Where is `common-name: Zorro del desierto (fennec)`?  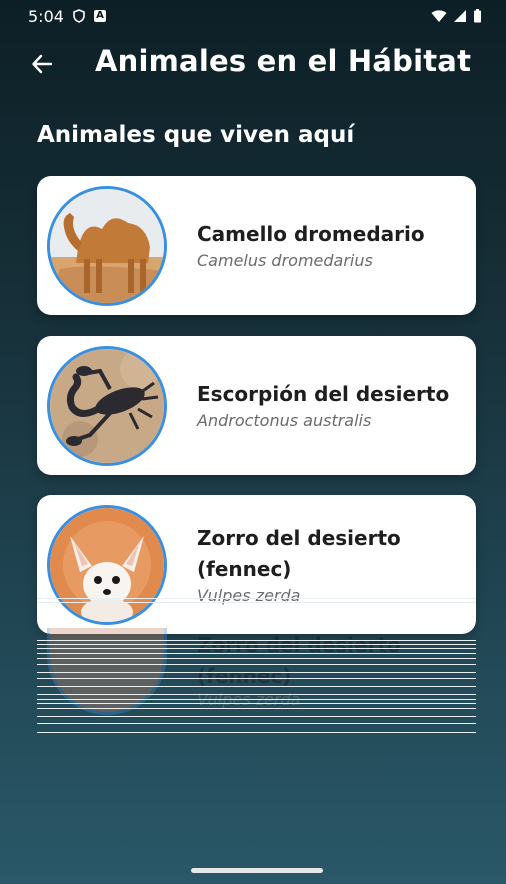
common-name: Zorro del desierto (fennec) is located at coordinates (299, 553).